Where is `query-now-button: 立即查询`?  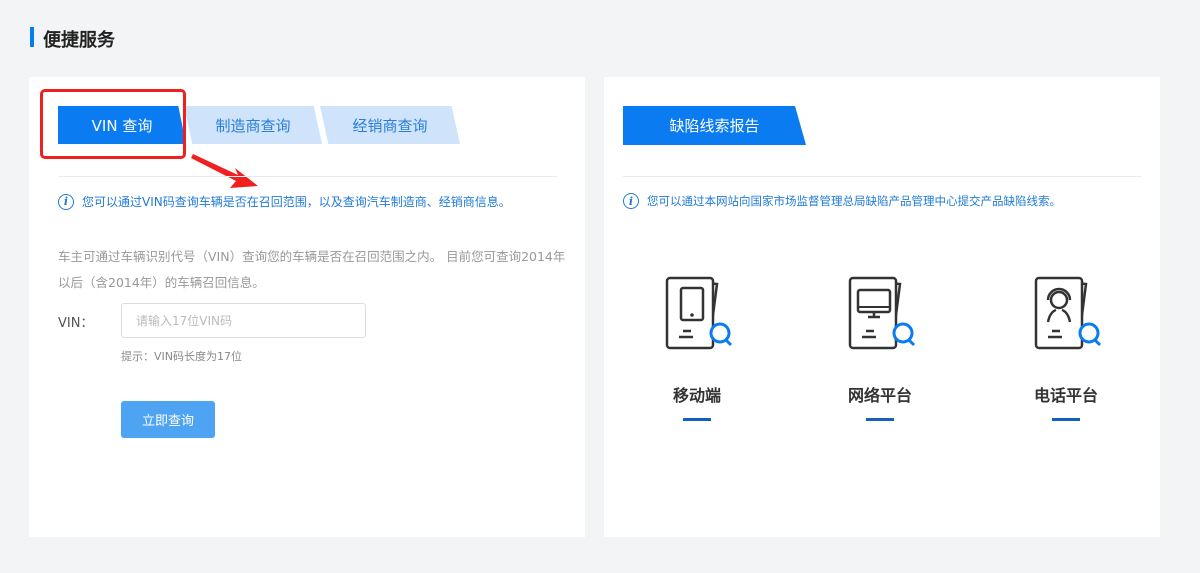
query-now-button: 立即查询 is located at coordinates (168, 419).